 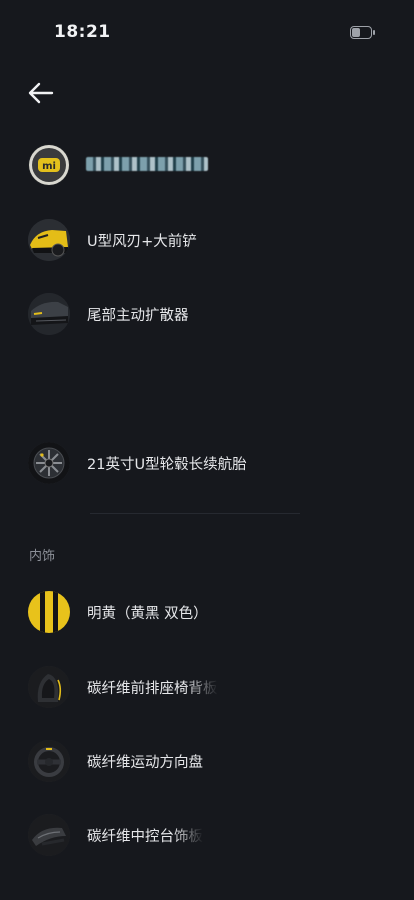 I want to click on option-item-rear-diffuser: 尾部主动扩散器, so click(x=208, y=315).